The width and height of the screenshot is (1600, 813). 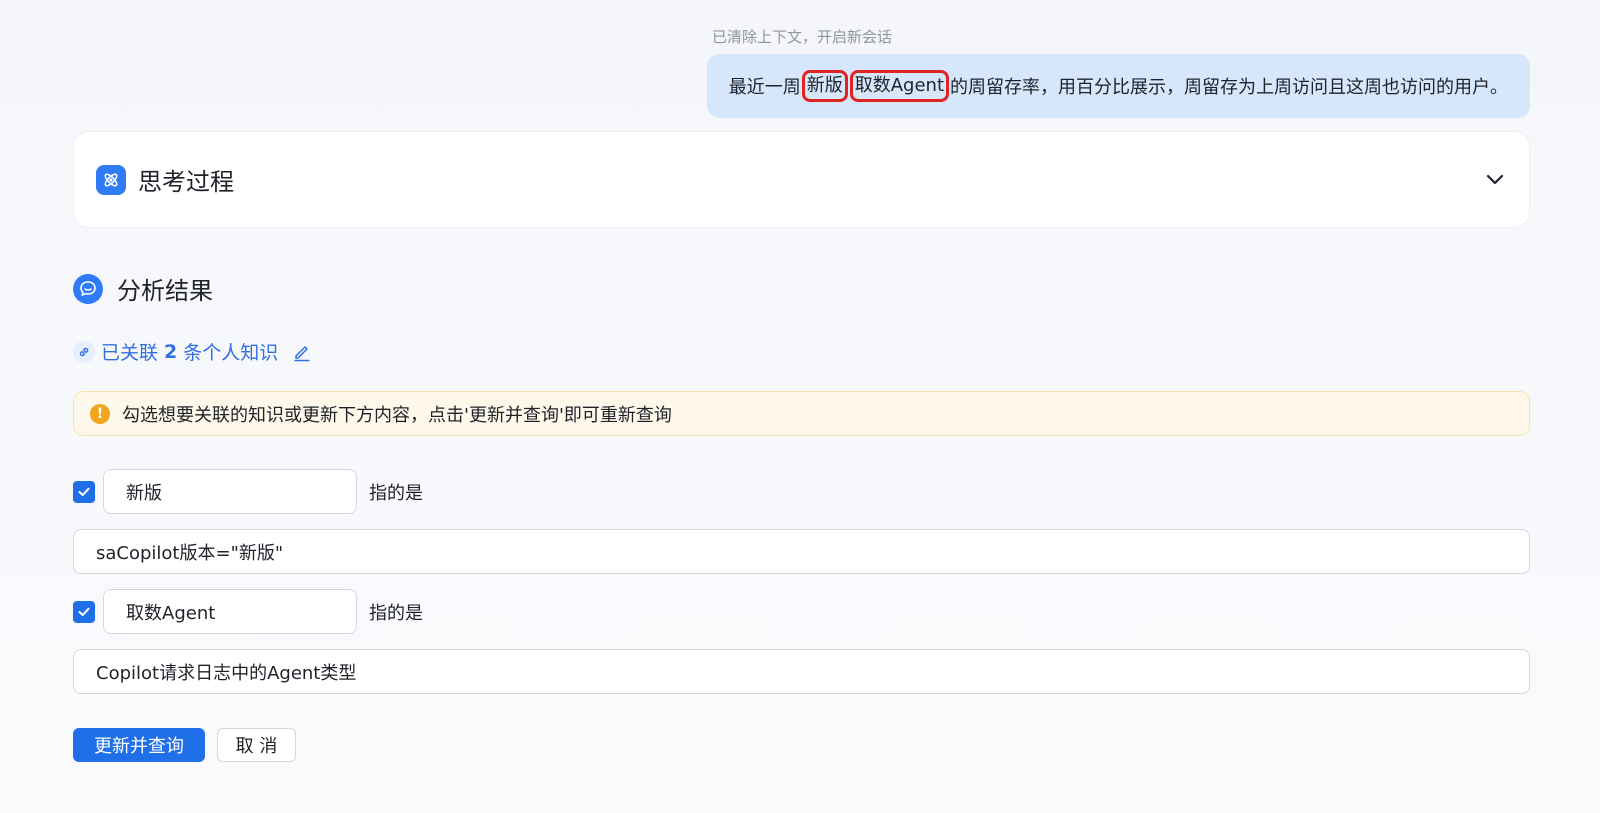 I want to click on edit-icon, so click(x=302, y=352).